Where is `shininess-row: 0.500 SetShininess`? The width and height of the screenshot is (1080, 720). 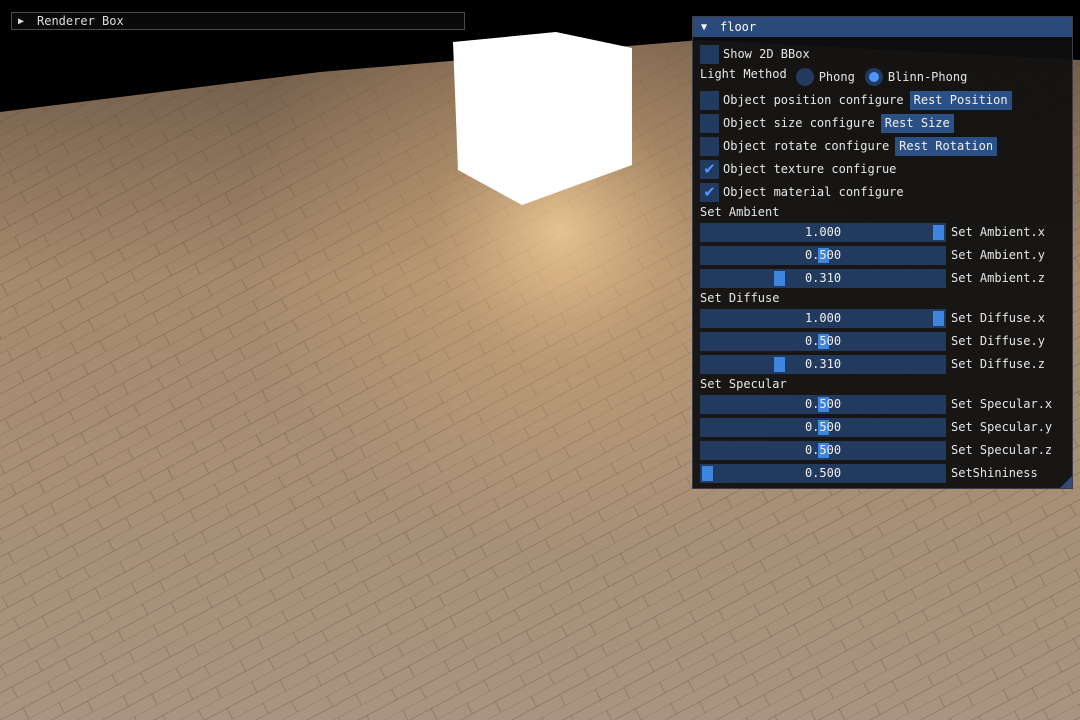
shininess-row: 0.500 SetShininess is located at coordinates (869, 473).